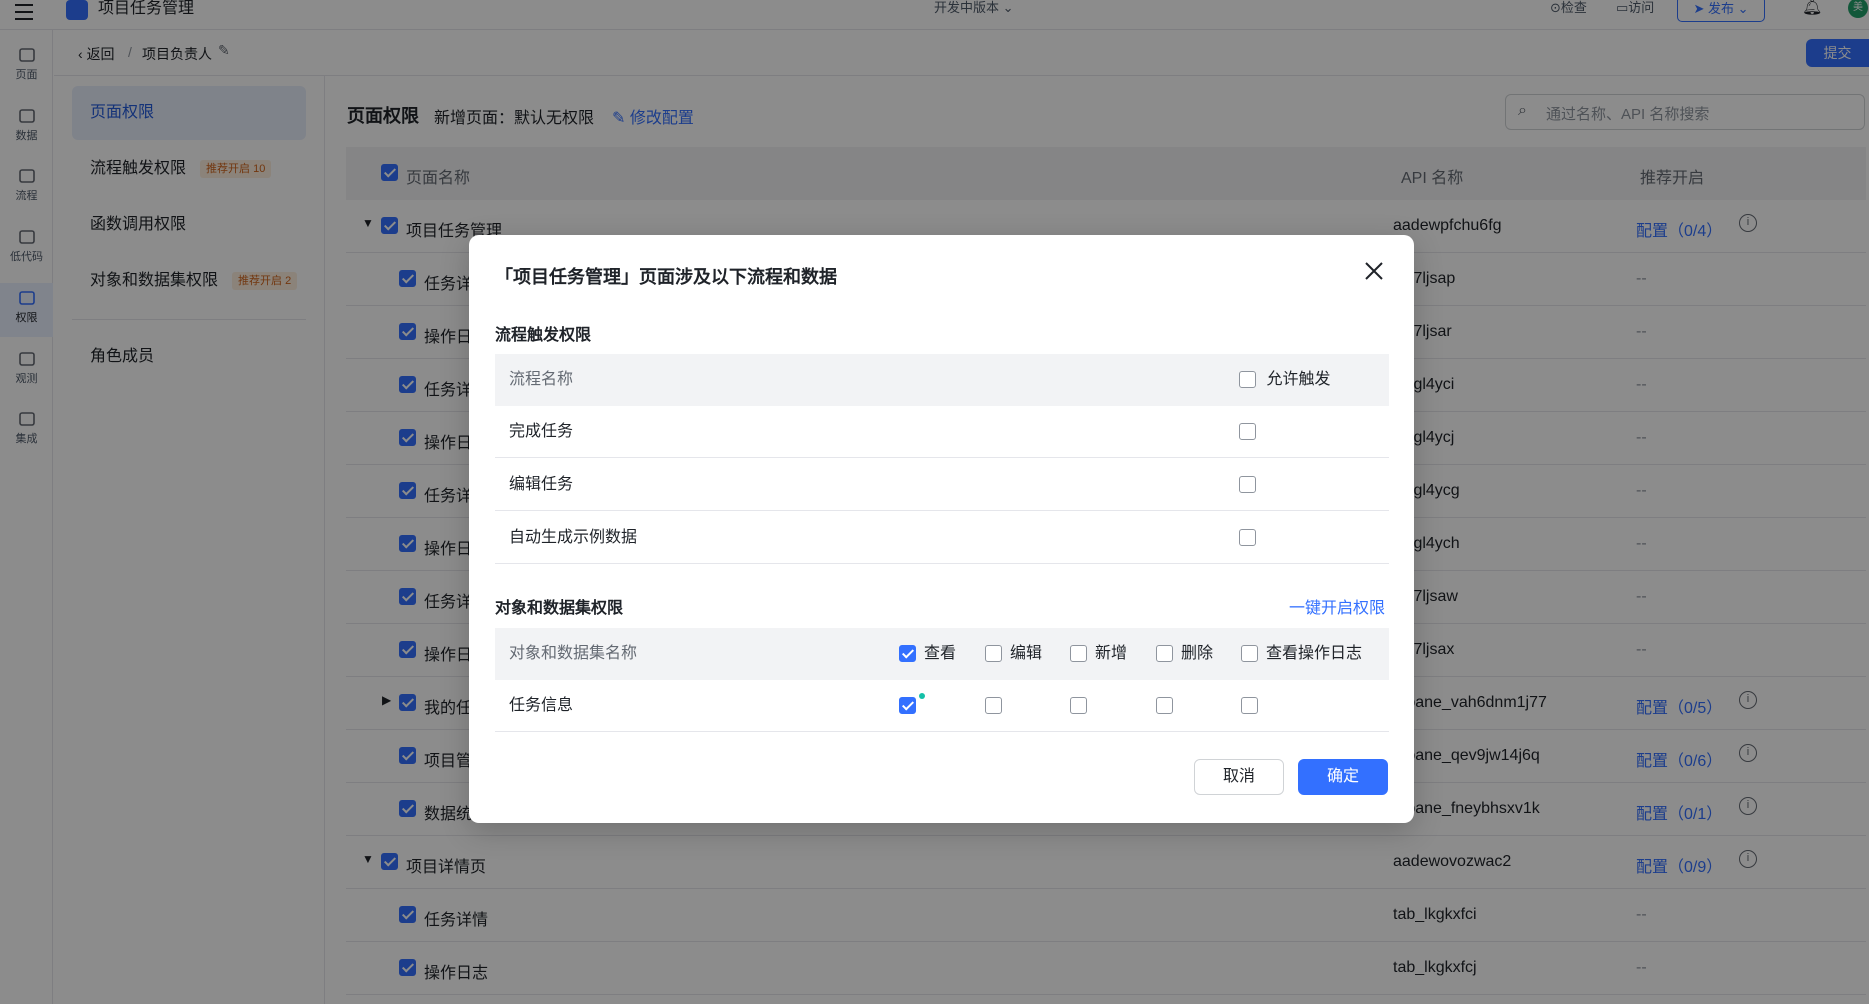  I want to click on object-section-title: 对象和数据集权限, so click(559, 608).